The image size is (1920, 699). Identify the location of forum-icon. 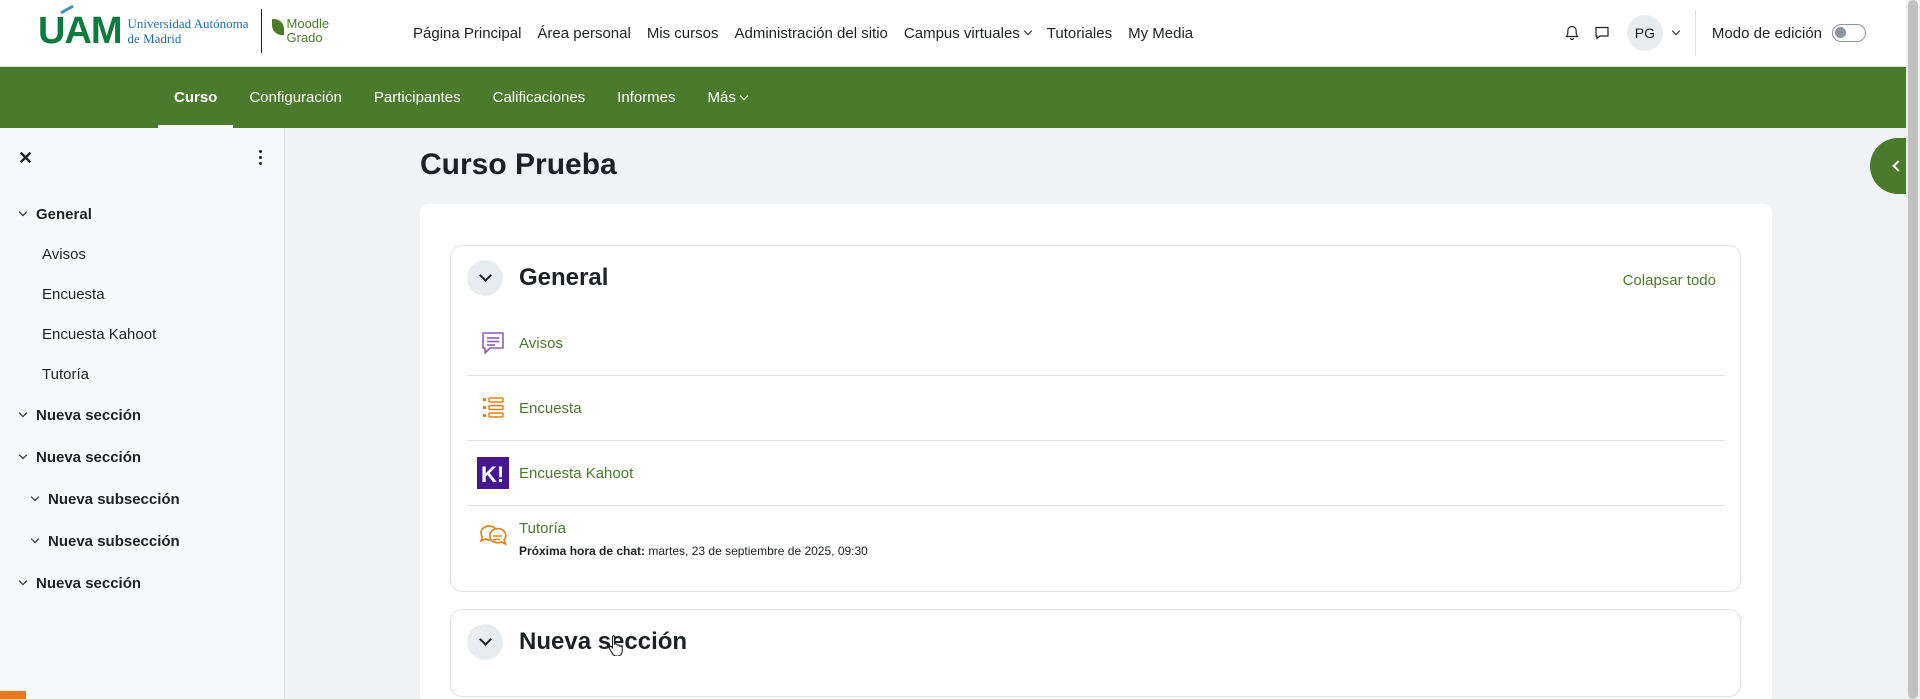
(493, 343).